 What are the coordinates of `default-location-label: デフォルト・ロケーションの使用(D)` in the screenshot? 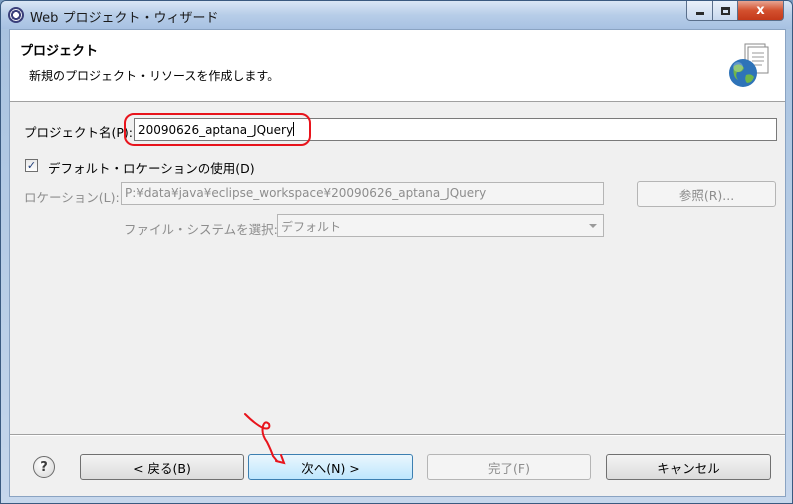 It's located at (151, 167).